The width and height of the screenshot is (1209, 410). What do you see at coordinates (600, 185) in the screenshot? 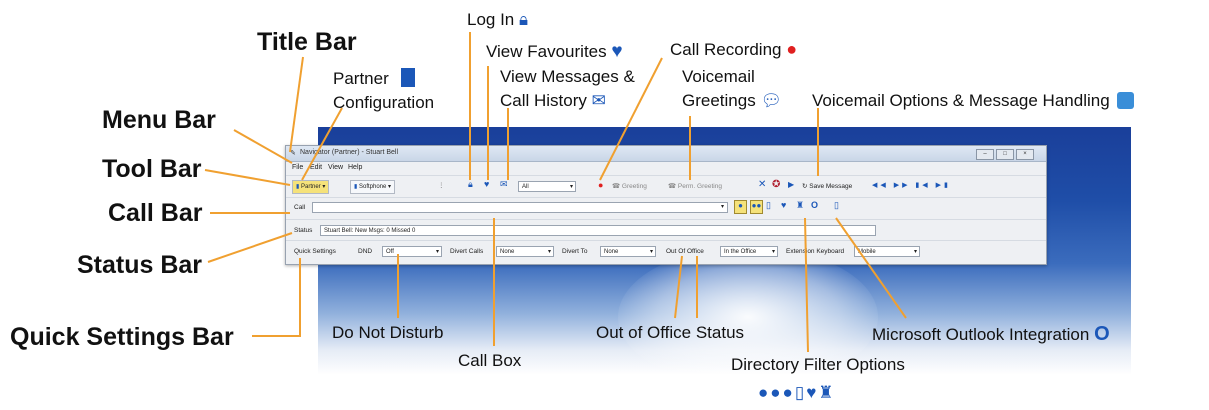
I see `call-recording-icon: ●` at bounding box center [600, 185].